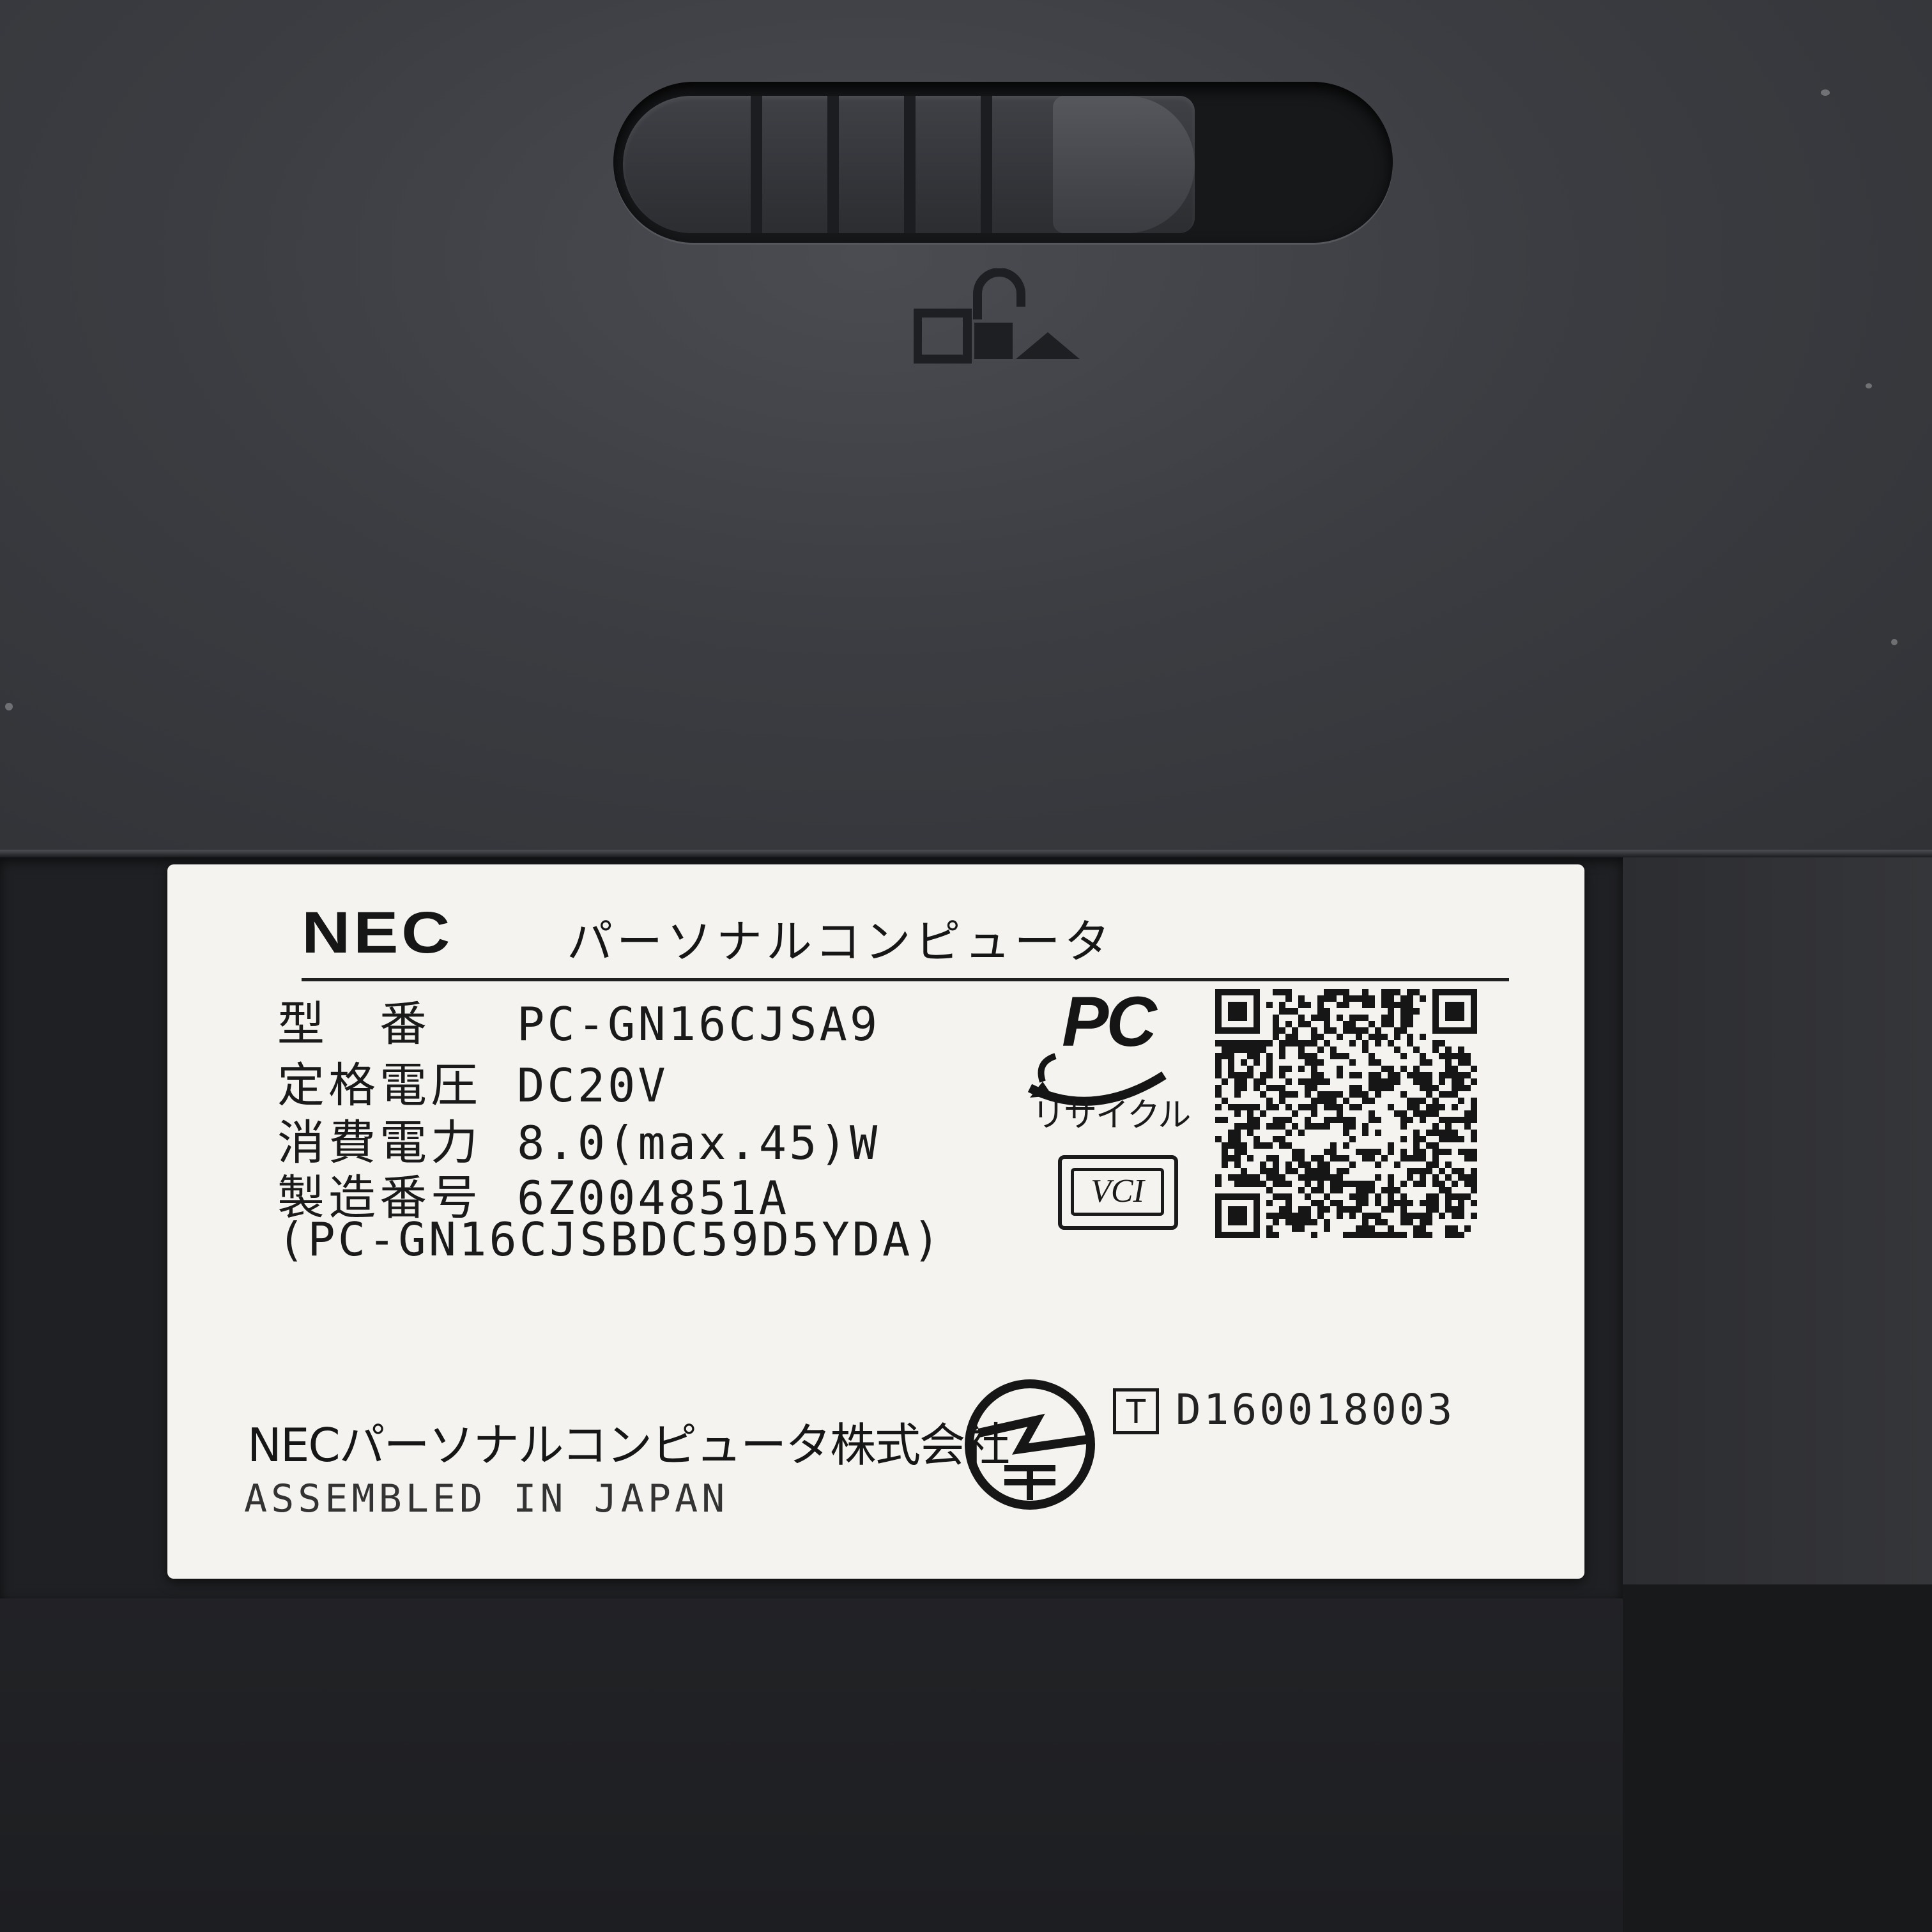  Describe the element at coordinates (905, 979) in the screenshot. I see `divider` at that location.